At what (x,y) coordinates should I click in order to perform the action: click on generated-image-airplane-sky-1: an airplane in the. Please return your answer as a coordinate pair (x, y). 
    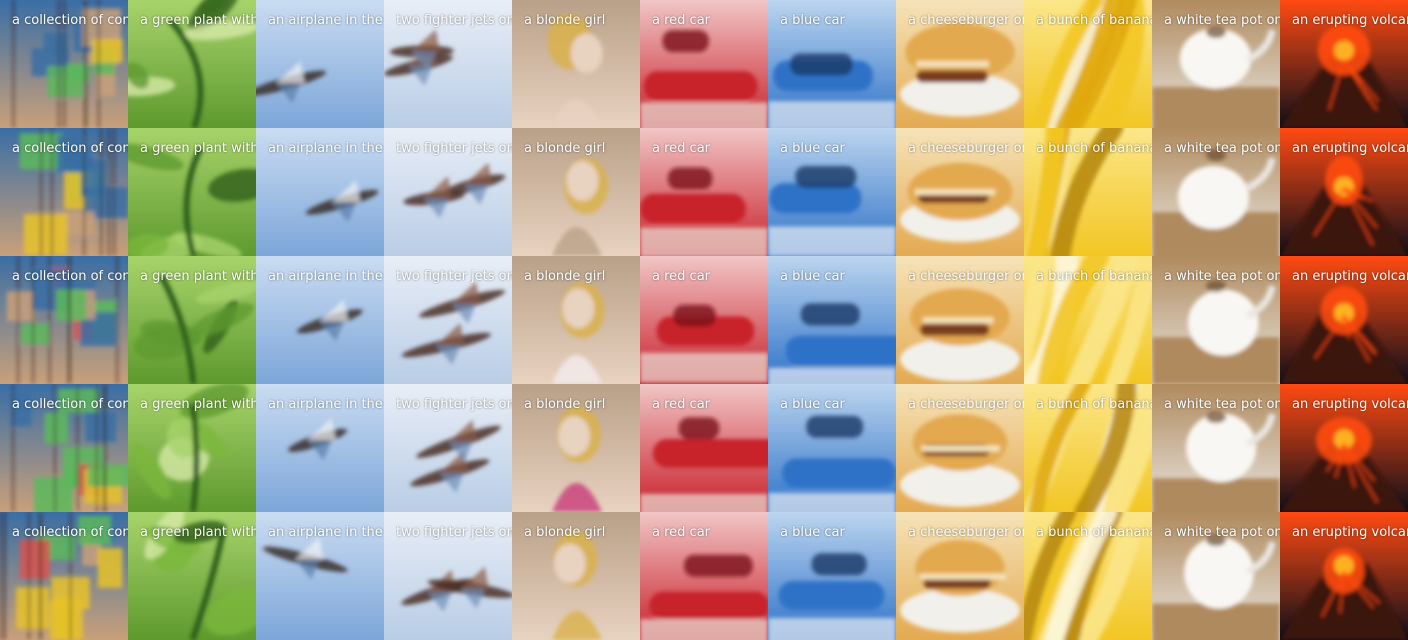
    Looking at the image, I should click on (320, 64).